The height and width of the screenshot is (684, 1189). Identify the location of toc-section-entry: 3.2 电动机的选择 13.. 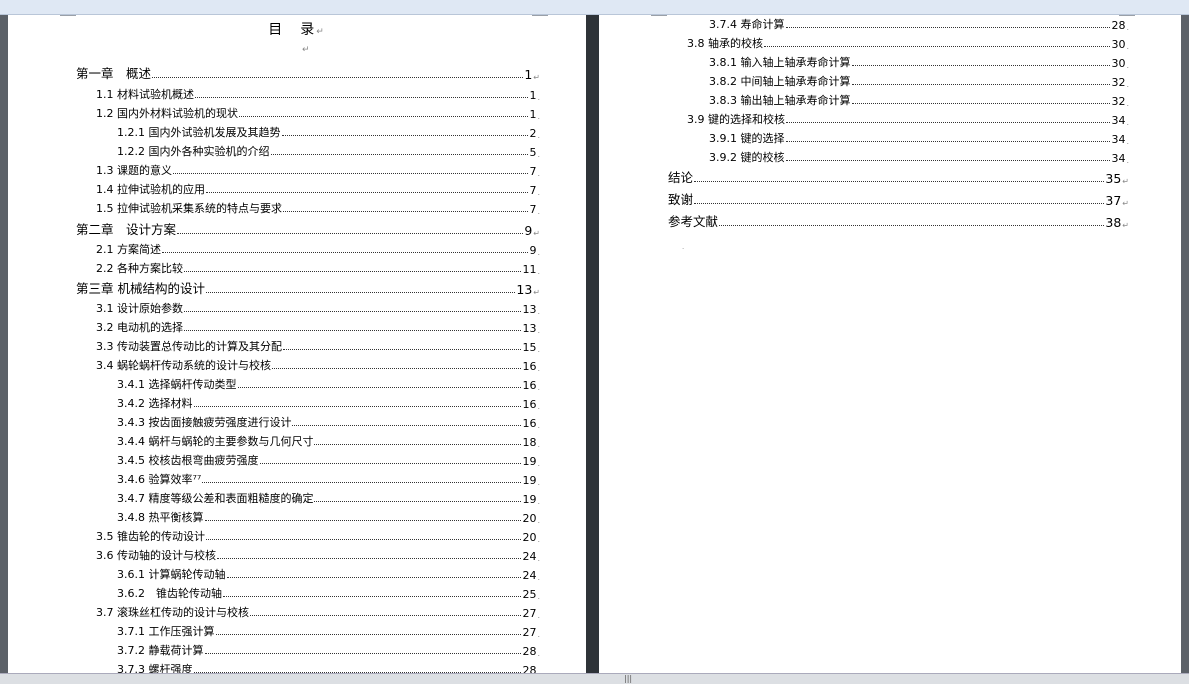
(318, 326).